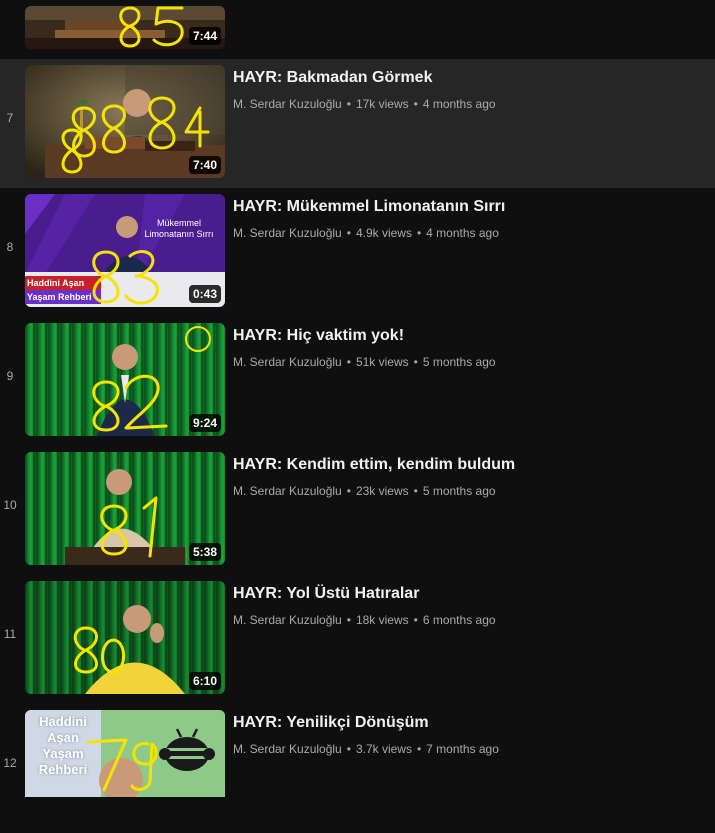  What do you see at coordinates (382, 491) in the screenshot?
I see `view-count: 23k views` at bounding box center [382, 491].